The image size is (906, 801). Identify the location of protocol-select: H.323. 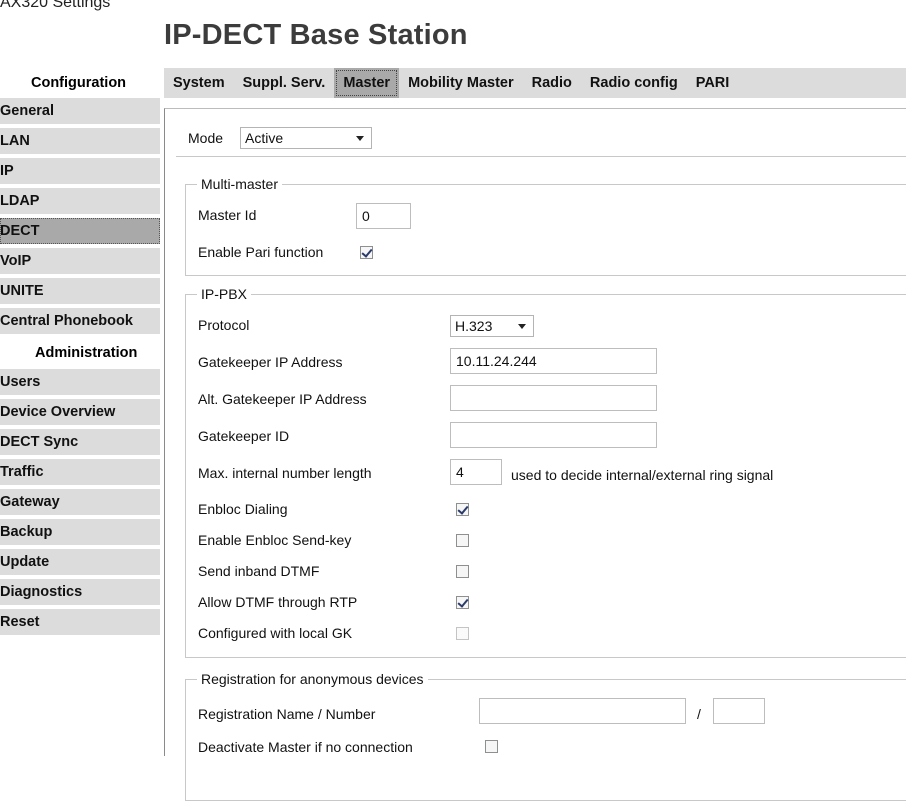
(492, 326).